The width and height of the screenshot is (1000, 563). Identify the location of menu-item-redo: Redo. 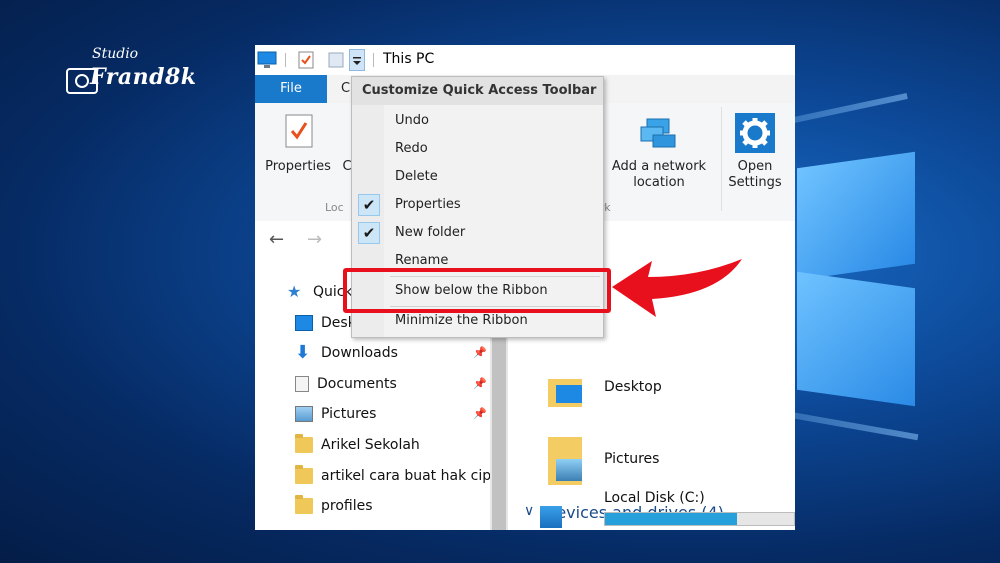
(477, 149).